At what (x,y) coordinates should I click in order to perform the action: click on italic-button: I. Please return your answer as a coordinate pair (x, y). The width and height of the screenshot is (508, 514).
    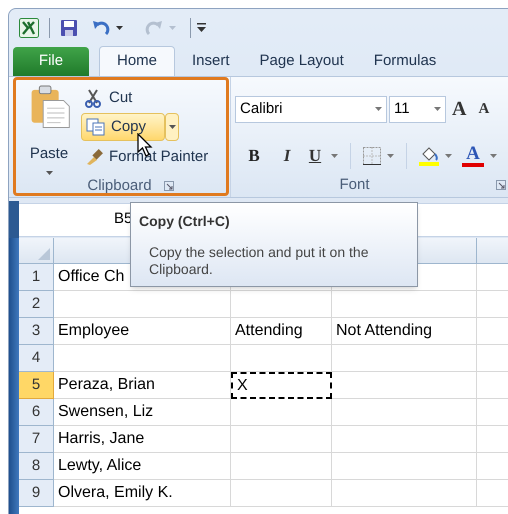
    Looking at the image, I should click on (287, 155).